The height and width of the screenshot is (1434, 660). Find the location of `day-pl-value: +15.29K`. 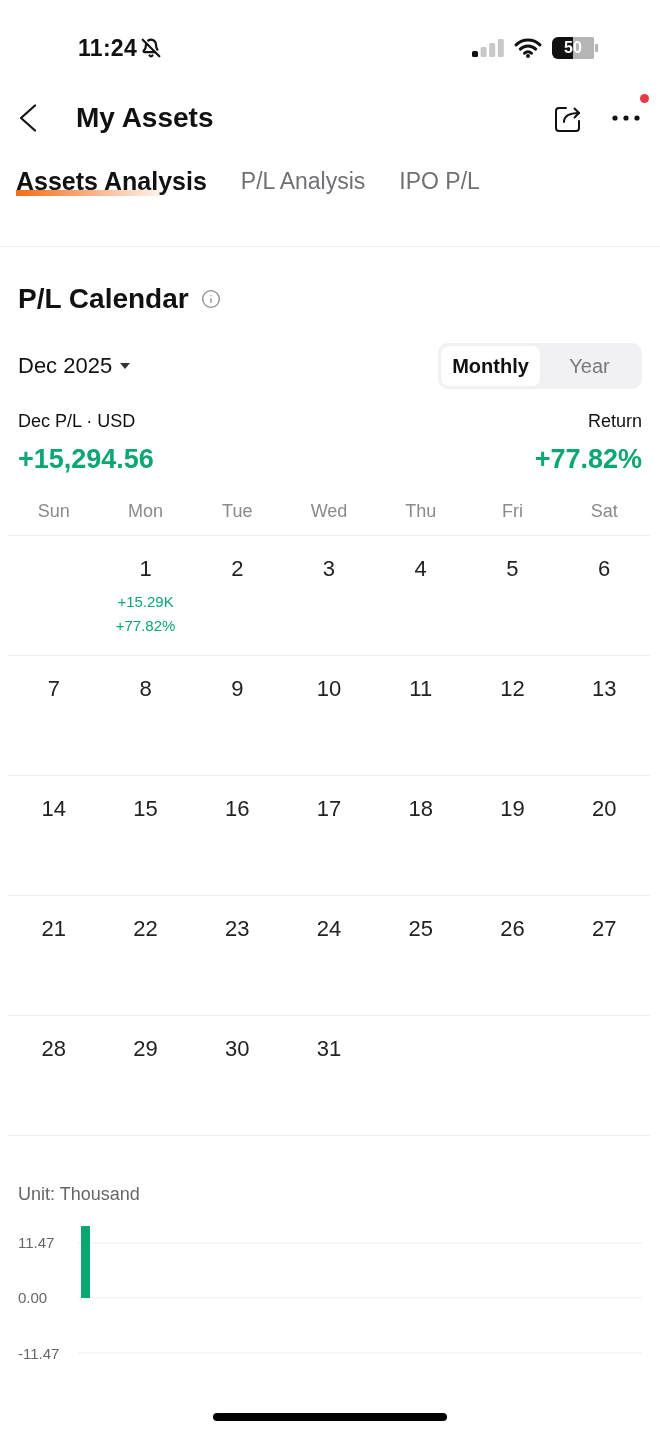

day-pl-value: +15.29K is located at coordinates (145, 602).